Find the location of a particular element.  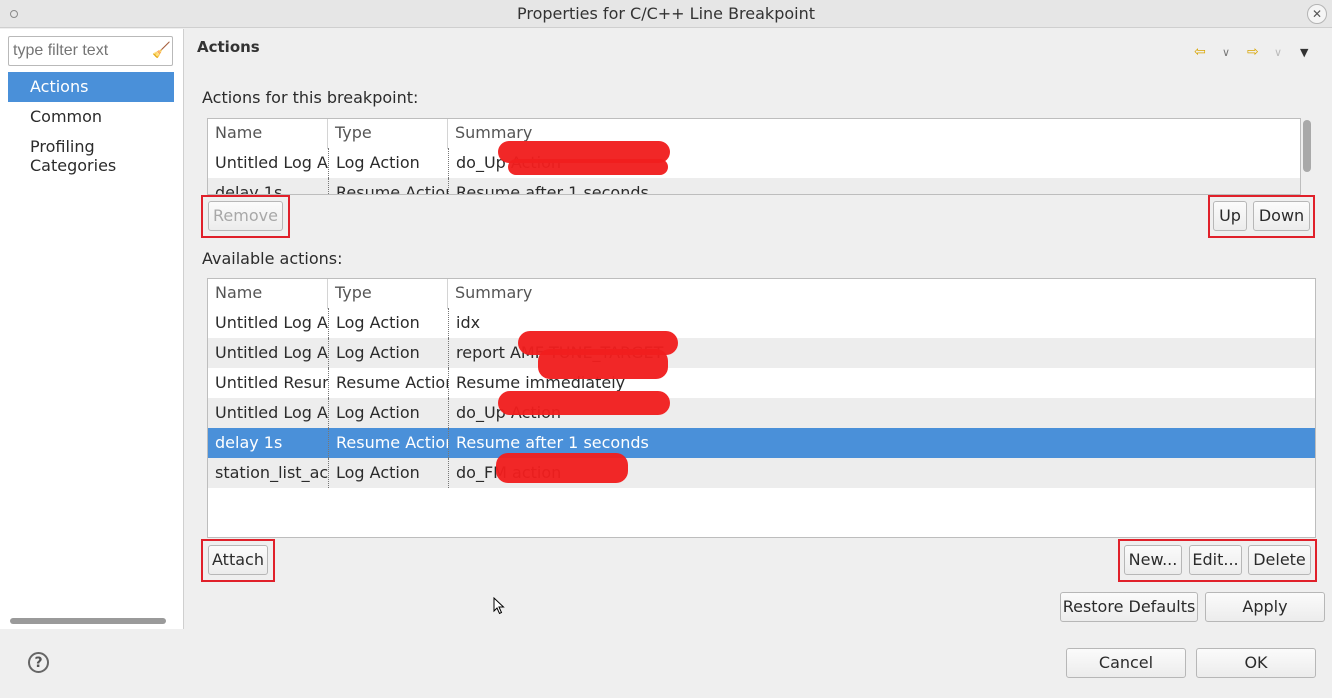

restore-defaults-button: Restore Defaults is located at coordinates (1129, 607).